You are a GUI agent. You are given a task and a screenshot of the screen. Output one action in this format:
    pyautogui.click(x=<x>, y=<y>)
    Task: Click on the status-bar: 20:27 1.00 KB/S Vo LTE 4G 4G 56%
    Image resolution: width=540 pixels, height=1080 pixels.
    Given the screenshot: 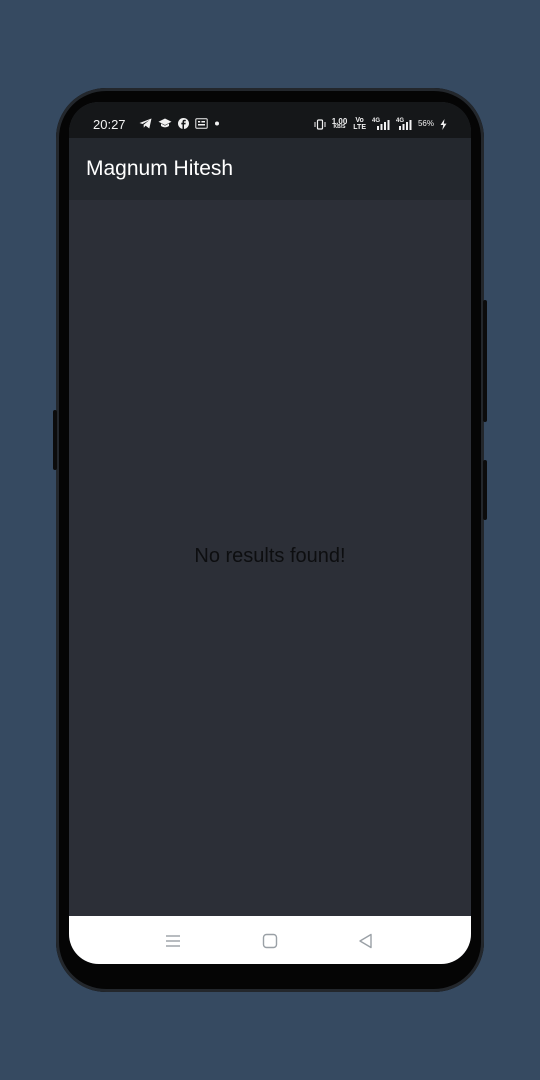 What is the action you would take?
    pyautogui.click(x=270, y=120)
    